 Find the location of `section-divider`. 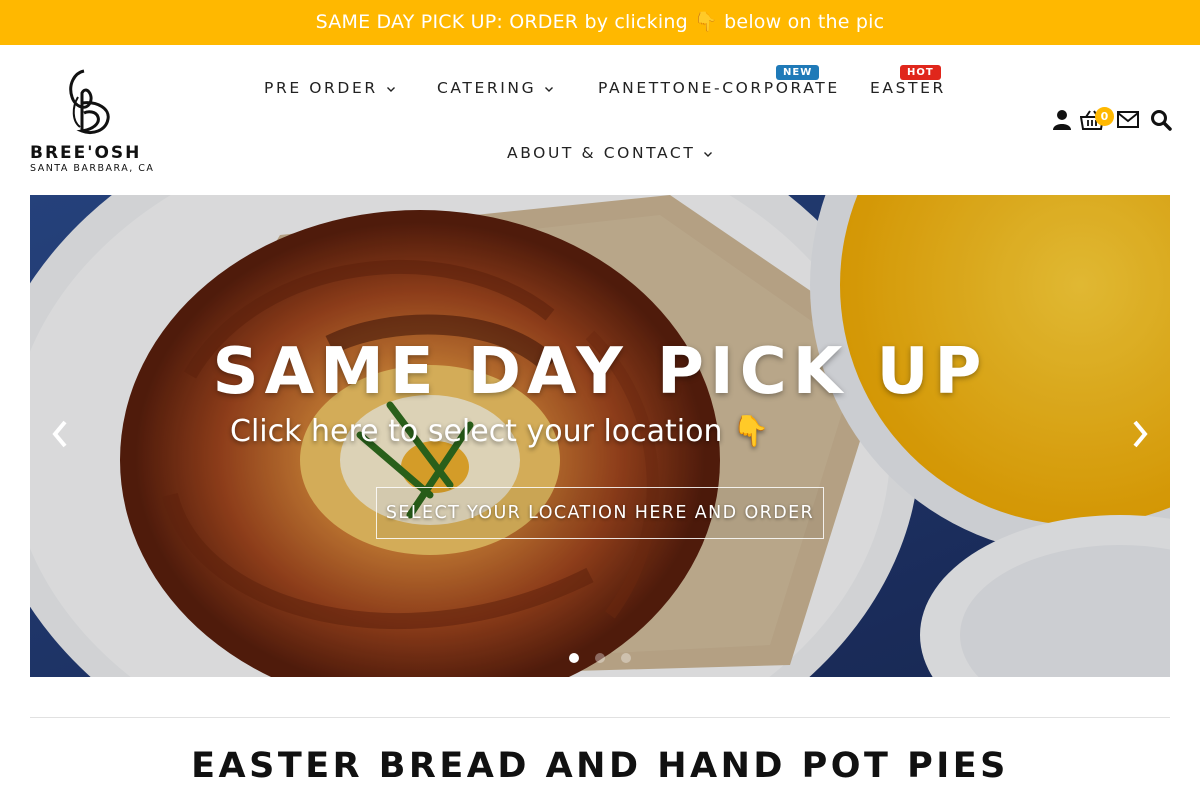

section-divider is located at coordinates (600, 717).